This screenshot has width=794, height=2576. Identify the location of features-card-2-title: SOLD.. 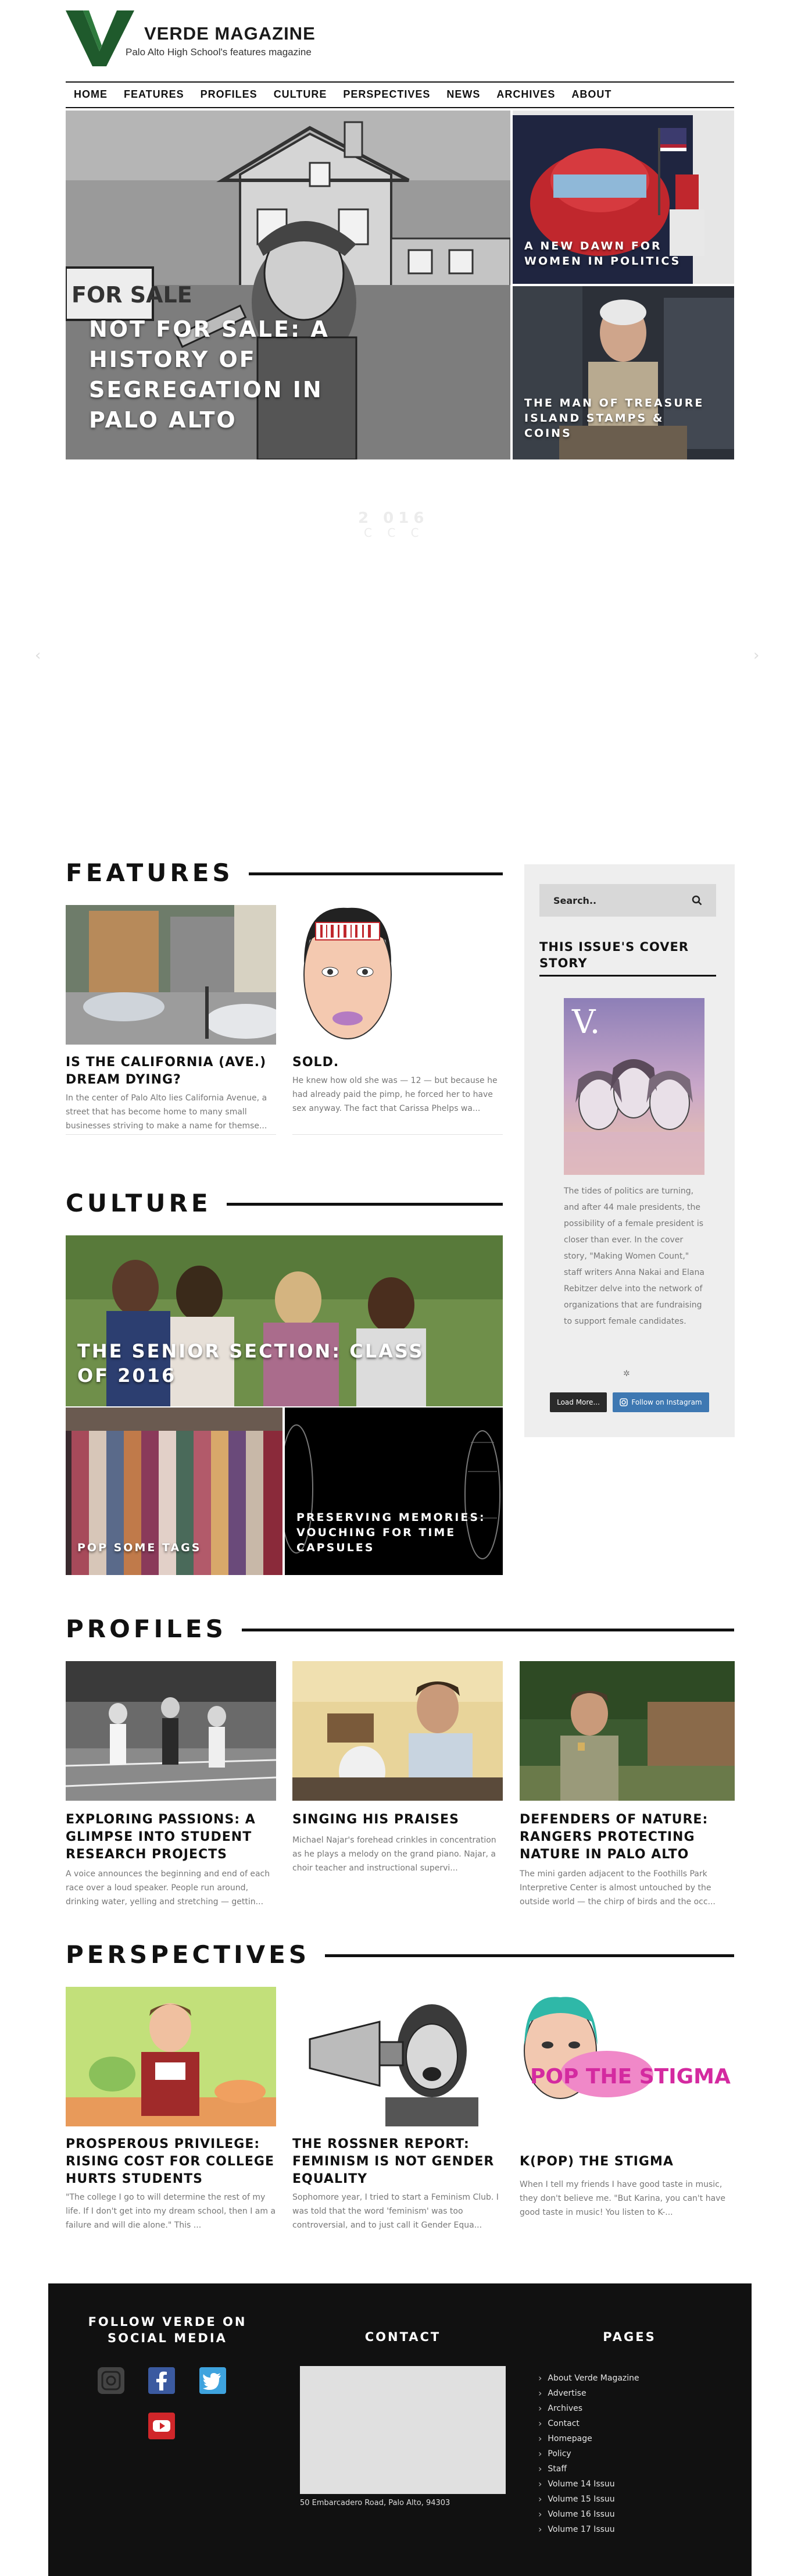
(397, 1062).